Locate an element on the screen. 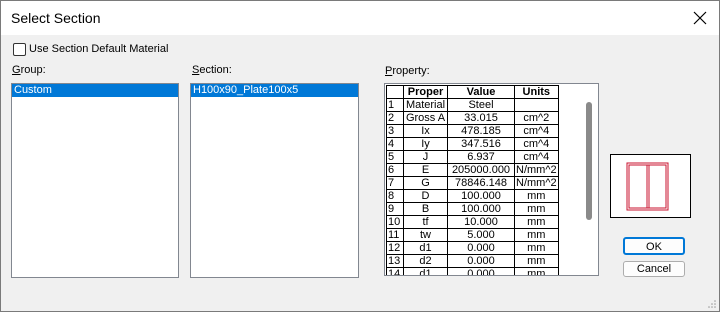 This screenshot has height=312, width=720. property-label: Property: is located at coordinates (407, 71).